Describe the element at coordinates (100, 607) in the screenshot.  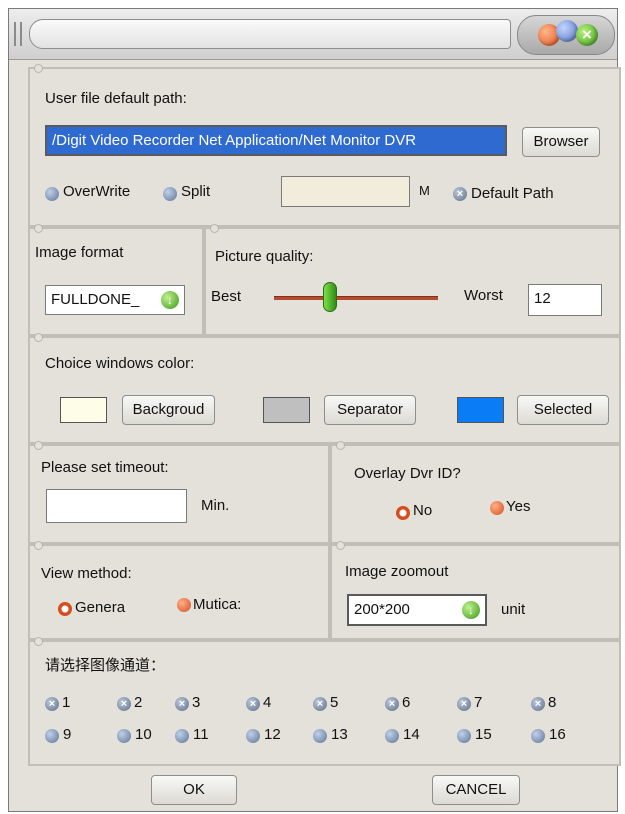
I see `view-general-label: Genera` at that location.